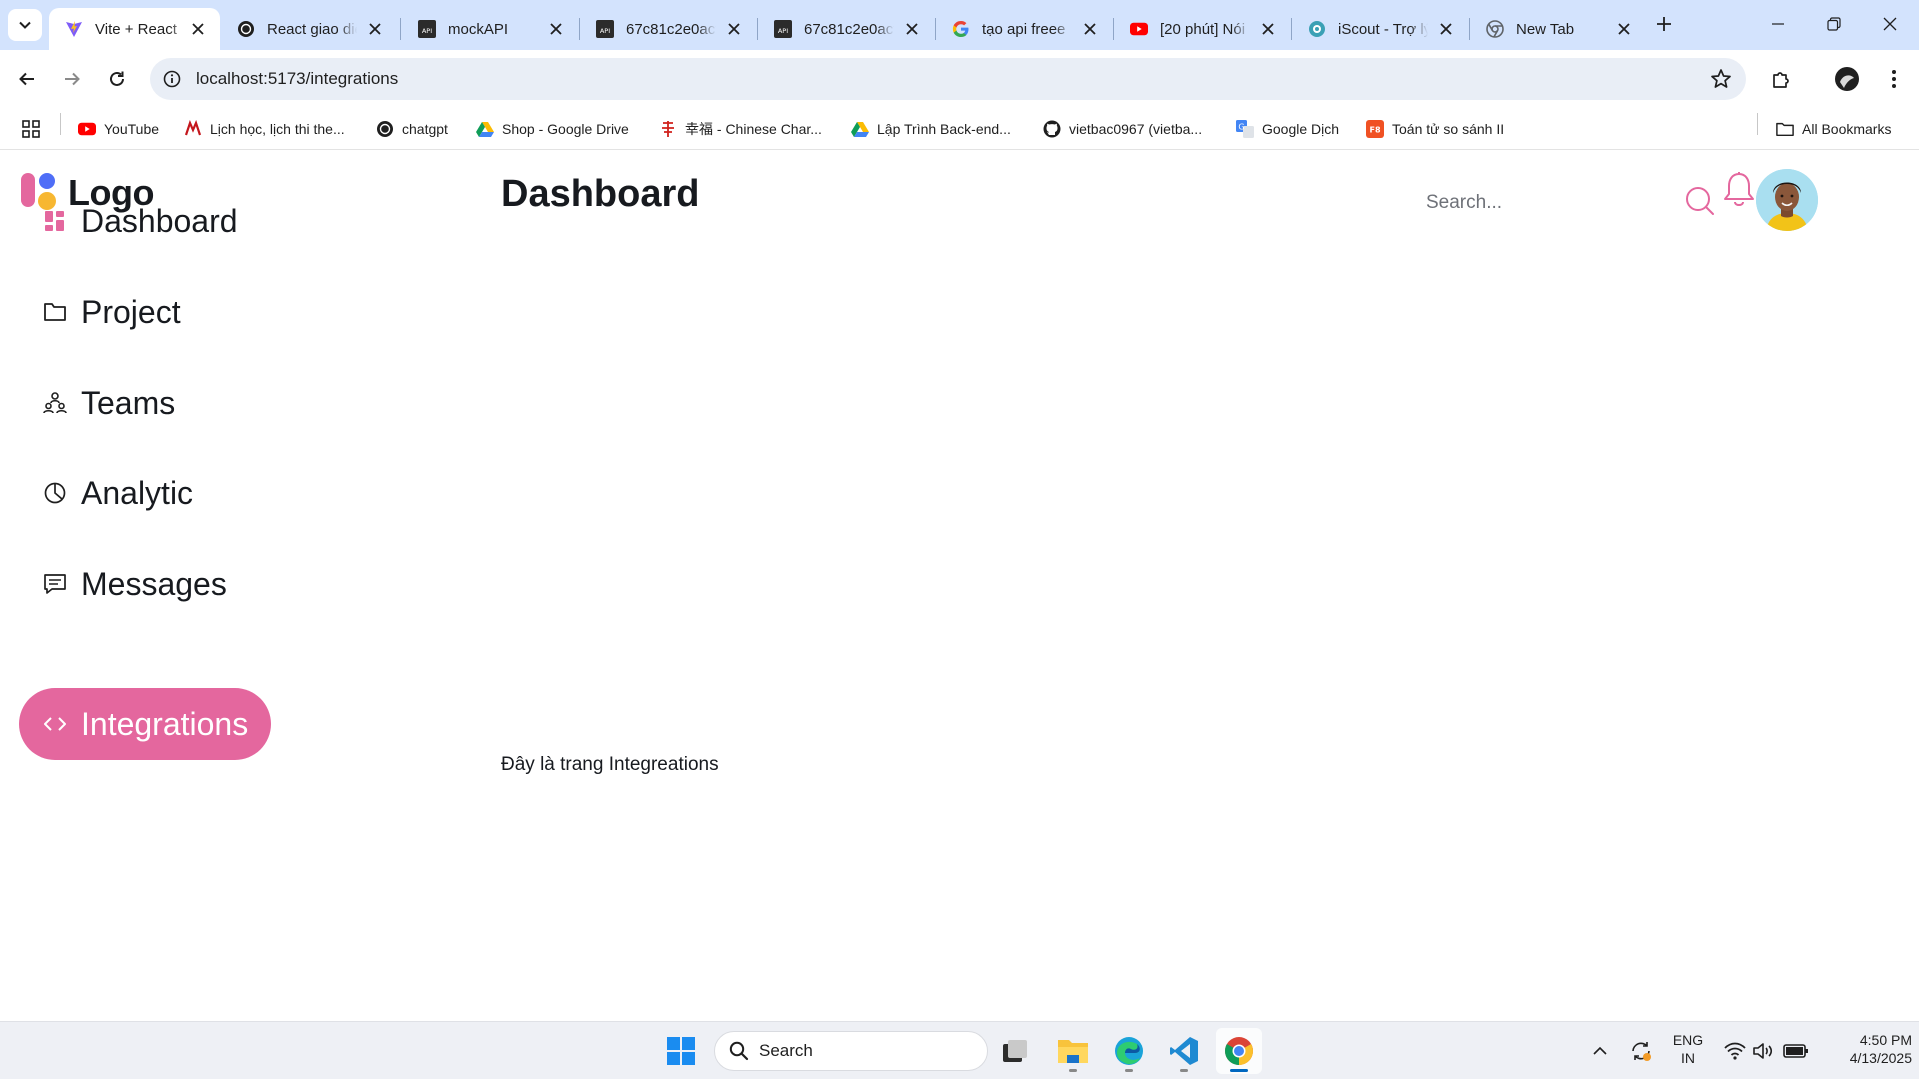  What do you see at coordinates (1015, 1051) in the screenshot?
I see `taskbar-app-task-view` at bounding box center [1015, 1051].